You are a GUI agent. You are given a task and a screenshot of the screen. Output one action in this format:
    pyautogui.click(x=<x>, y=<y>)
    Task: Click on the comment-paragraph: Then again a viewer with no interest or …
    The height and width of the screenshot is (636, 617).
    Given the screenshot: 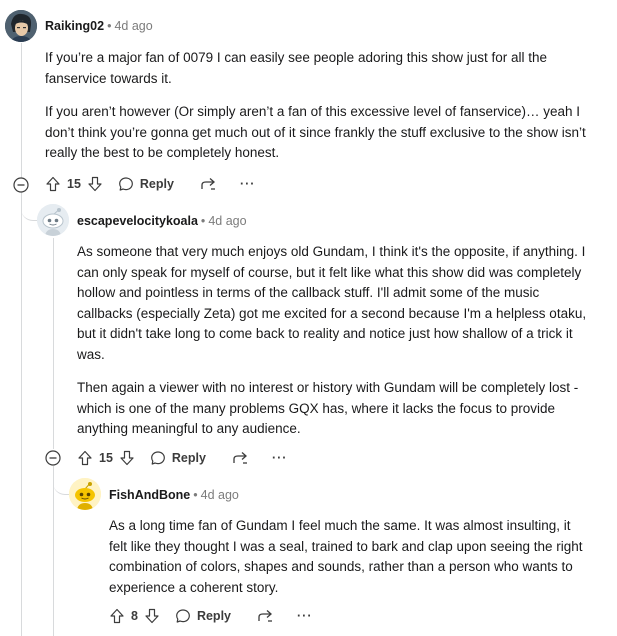 What is the action you would take?
    pyautogui.click(x=328, y=408)
    